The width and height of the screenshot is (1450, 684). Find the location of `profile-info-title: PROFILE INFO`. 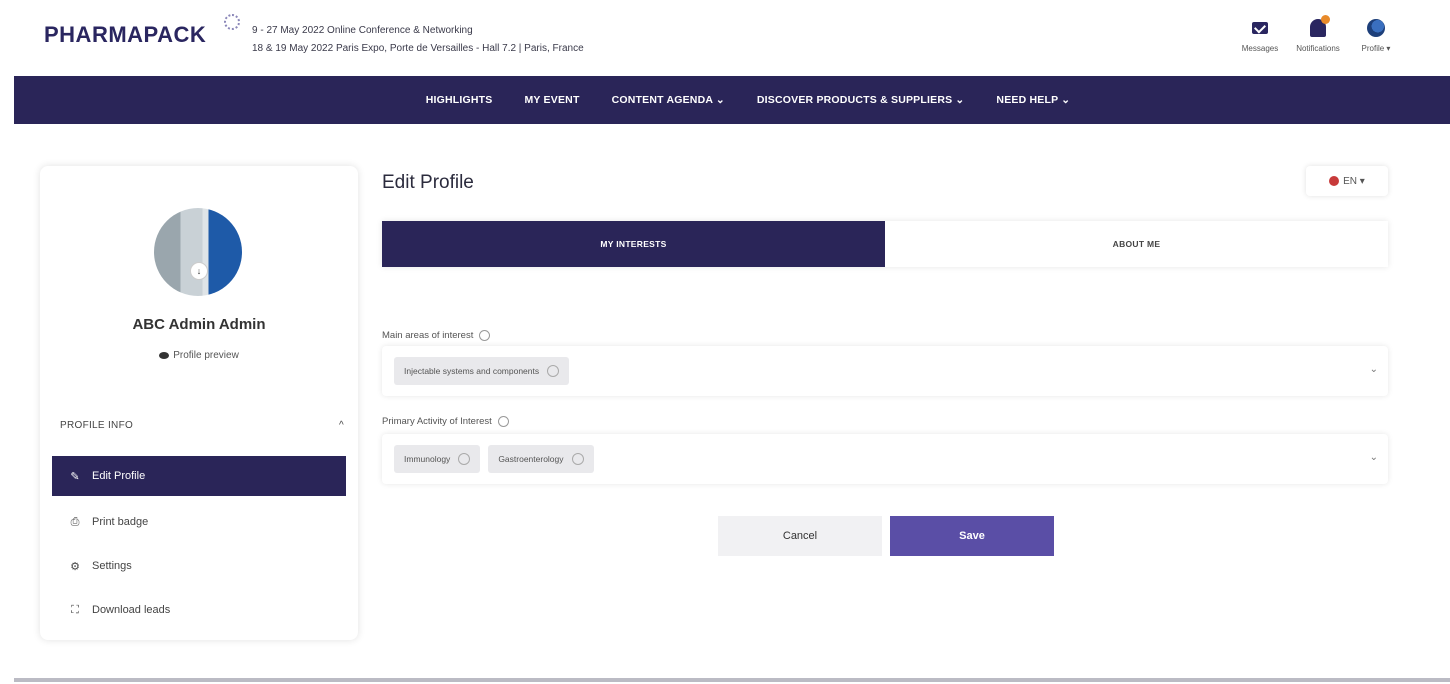

profile-info-title: PROFILE INFO is located at coordinates (97, 425).